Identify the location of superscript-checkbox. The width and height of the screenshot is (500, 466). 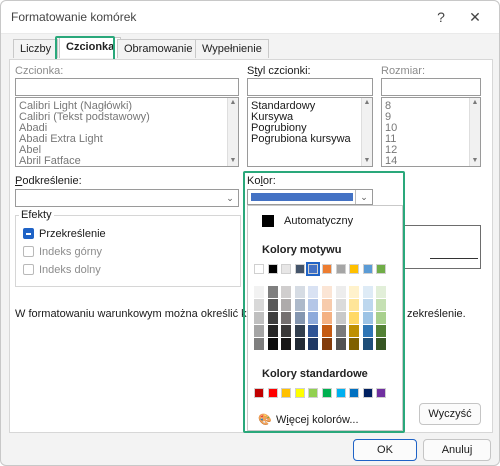
(28, 251).